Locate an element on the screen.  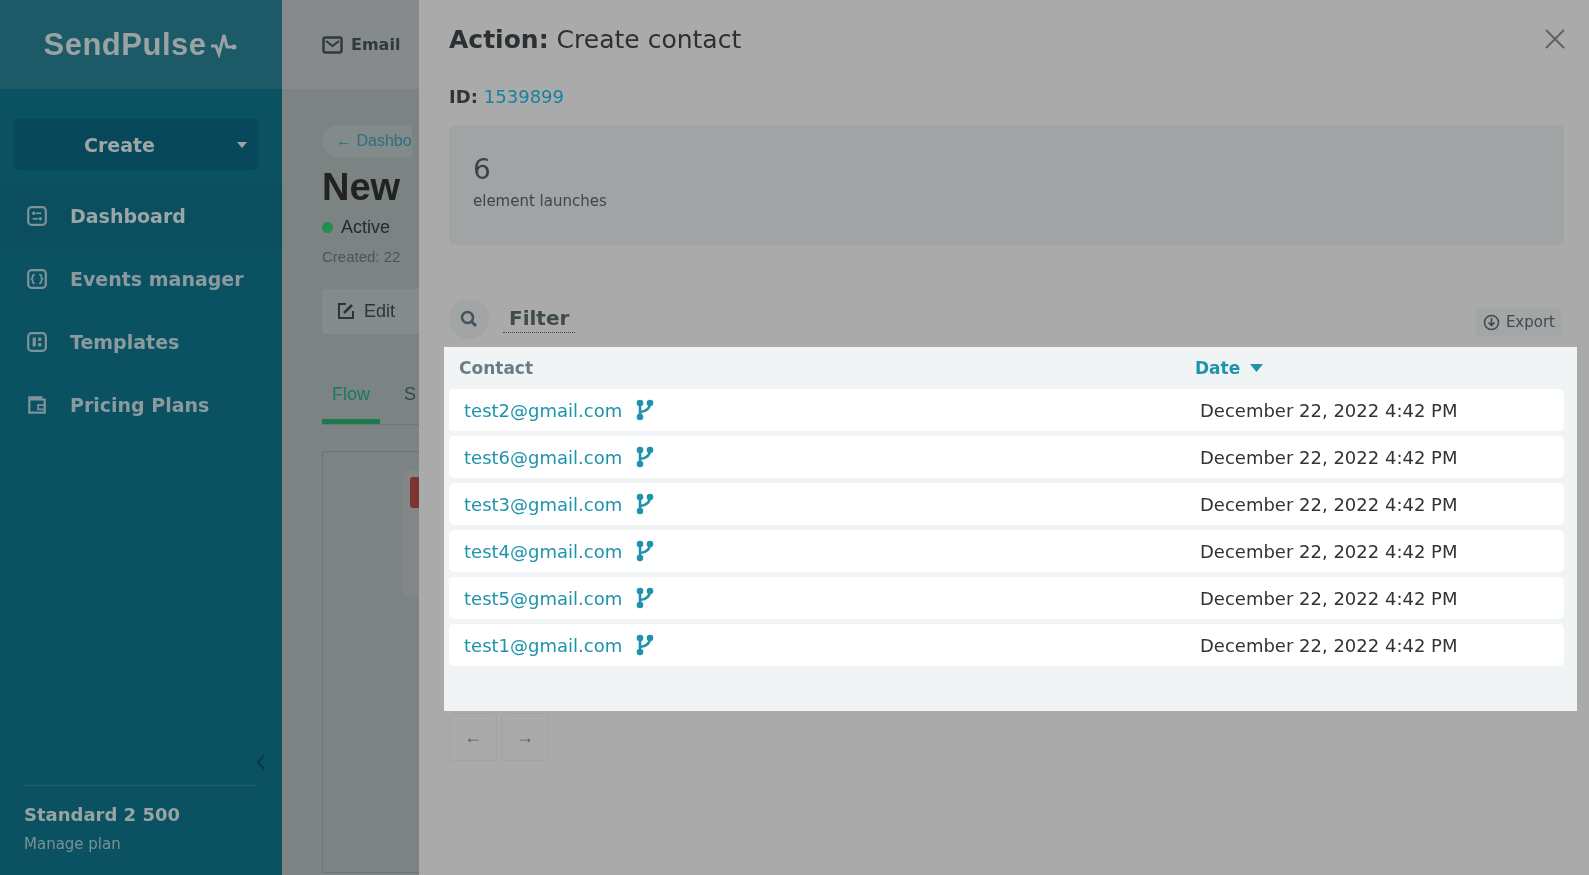
search-button is located at coordinates (469, 319).